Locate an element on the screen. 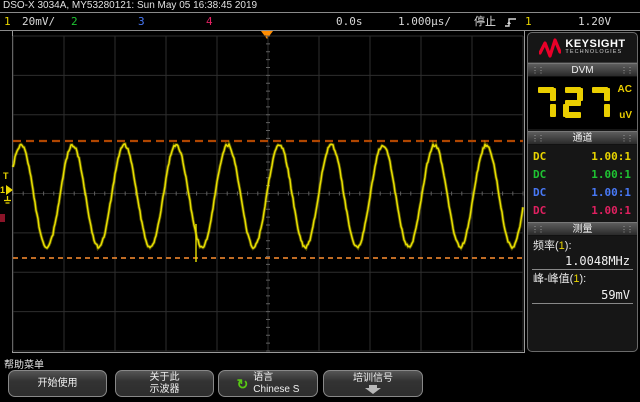 The image size is (640, 402). measurement-1-value: 1.0048MHz is located at coordinates (597, 261).